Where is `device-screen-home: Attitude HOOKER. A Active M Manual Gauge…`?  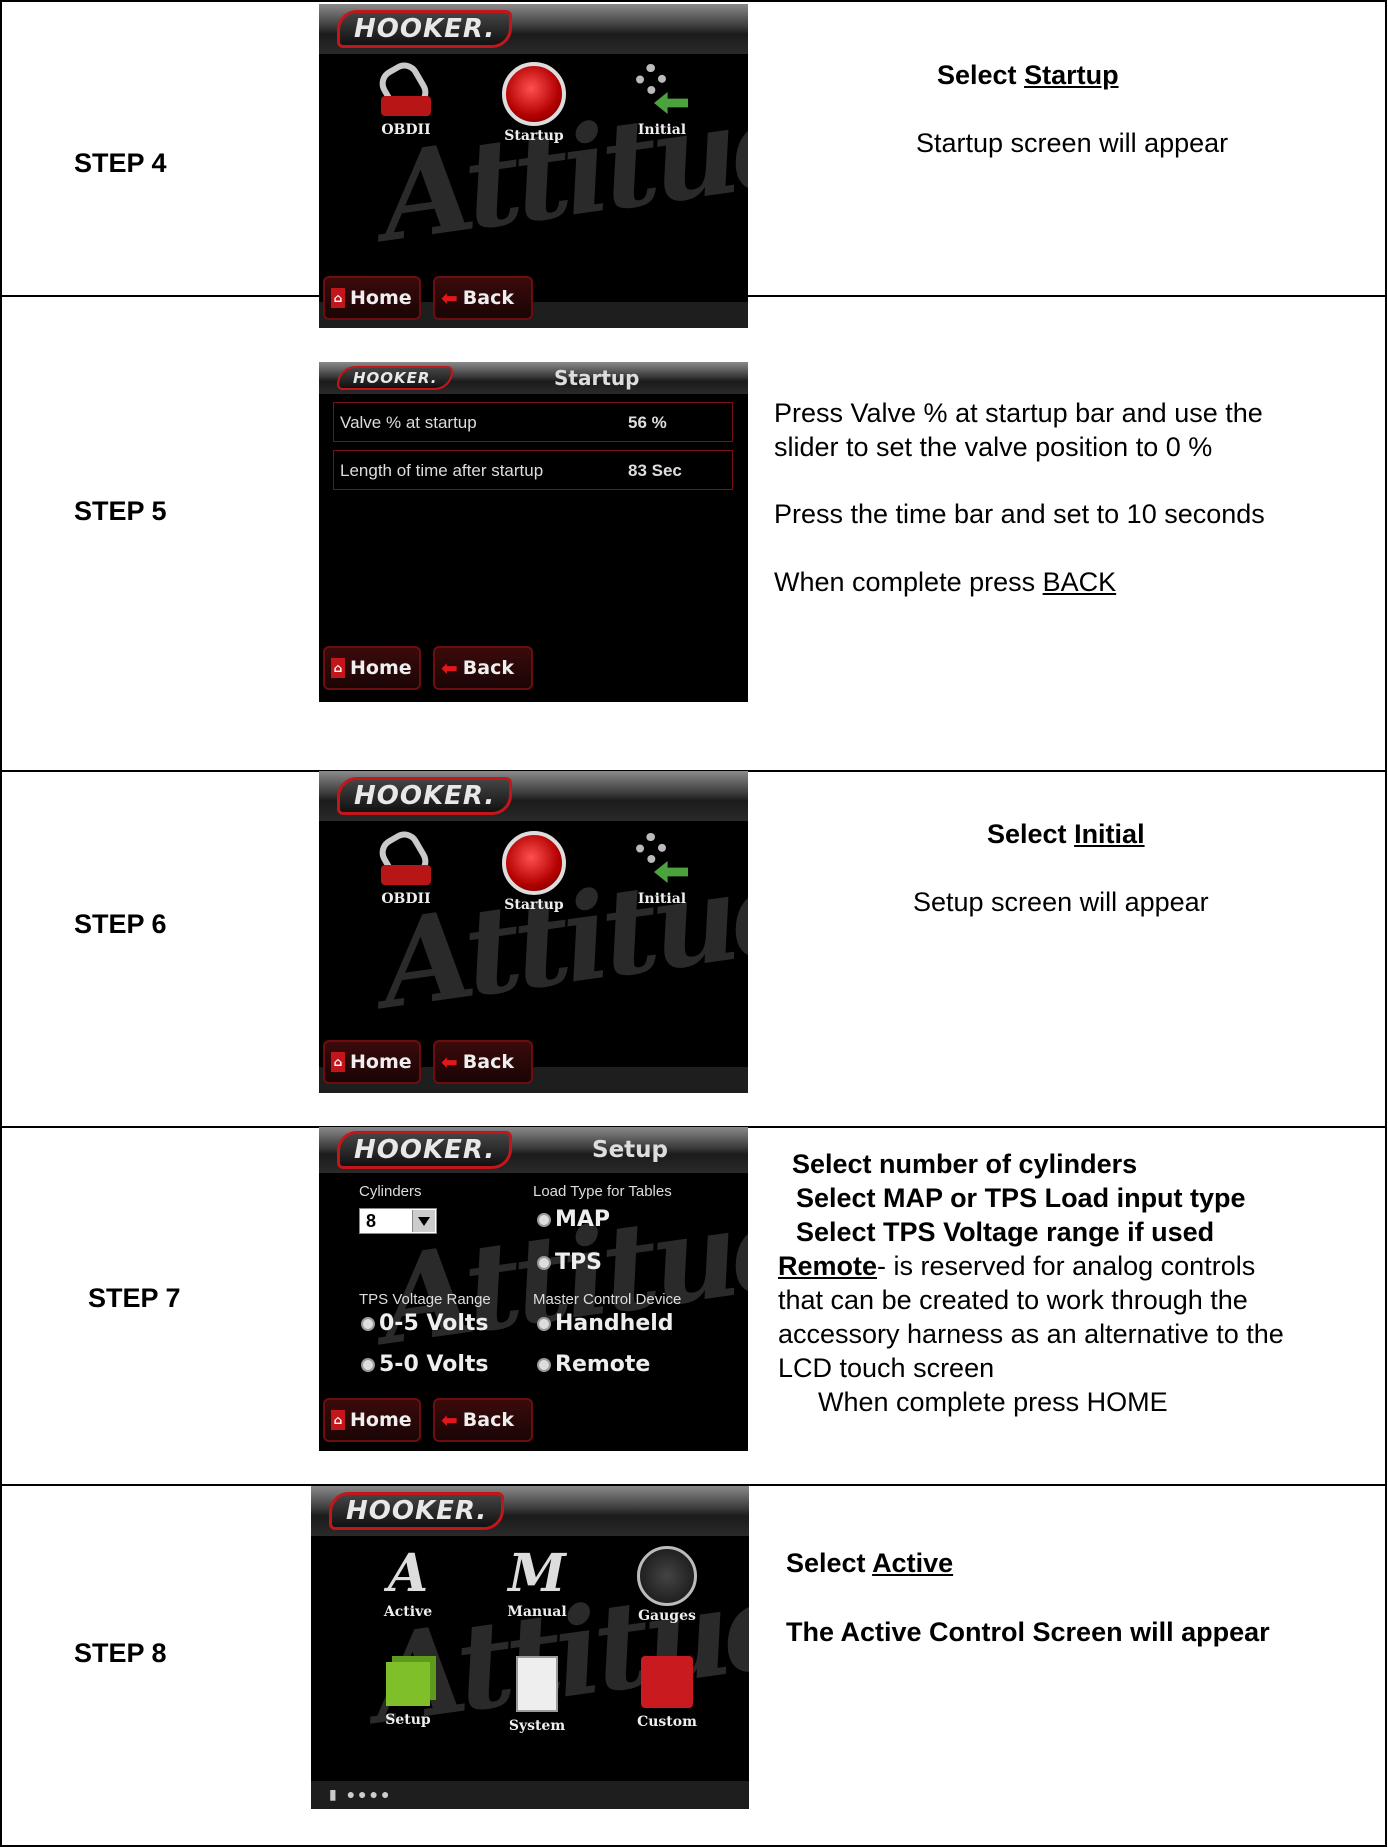 device-screen-home: Attitude HOOKER. A Active M Manual Gauge… is located at coordinates (530, 1647).